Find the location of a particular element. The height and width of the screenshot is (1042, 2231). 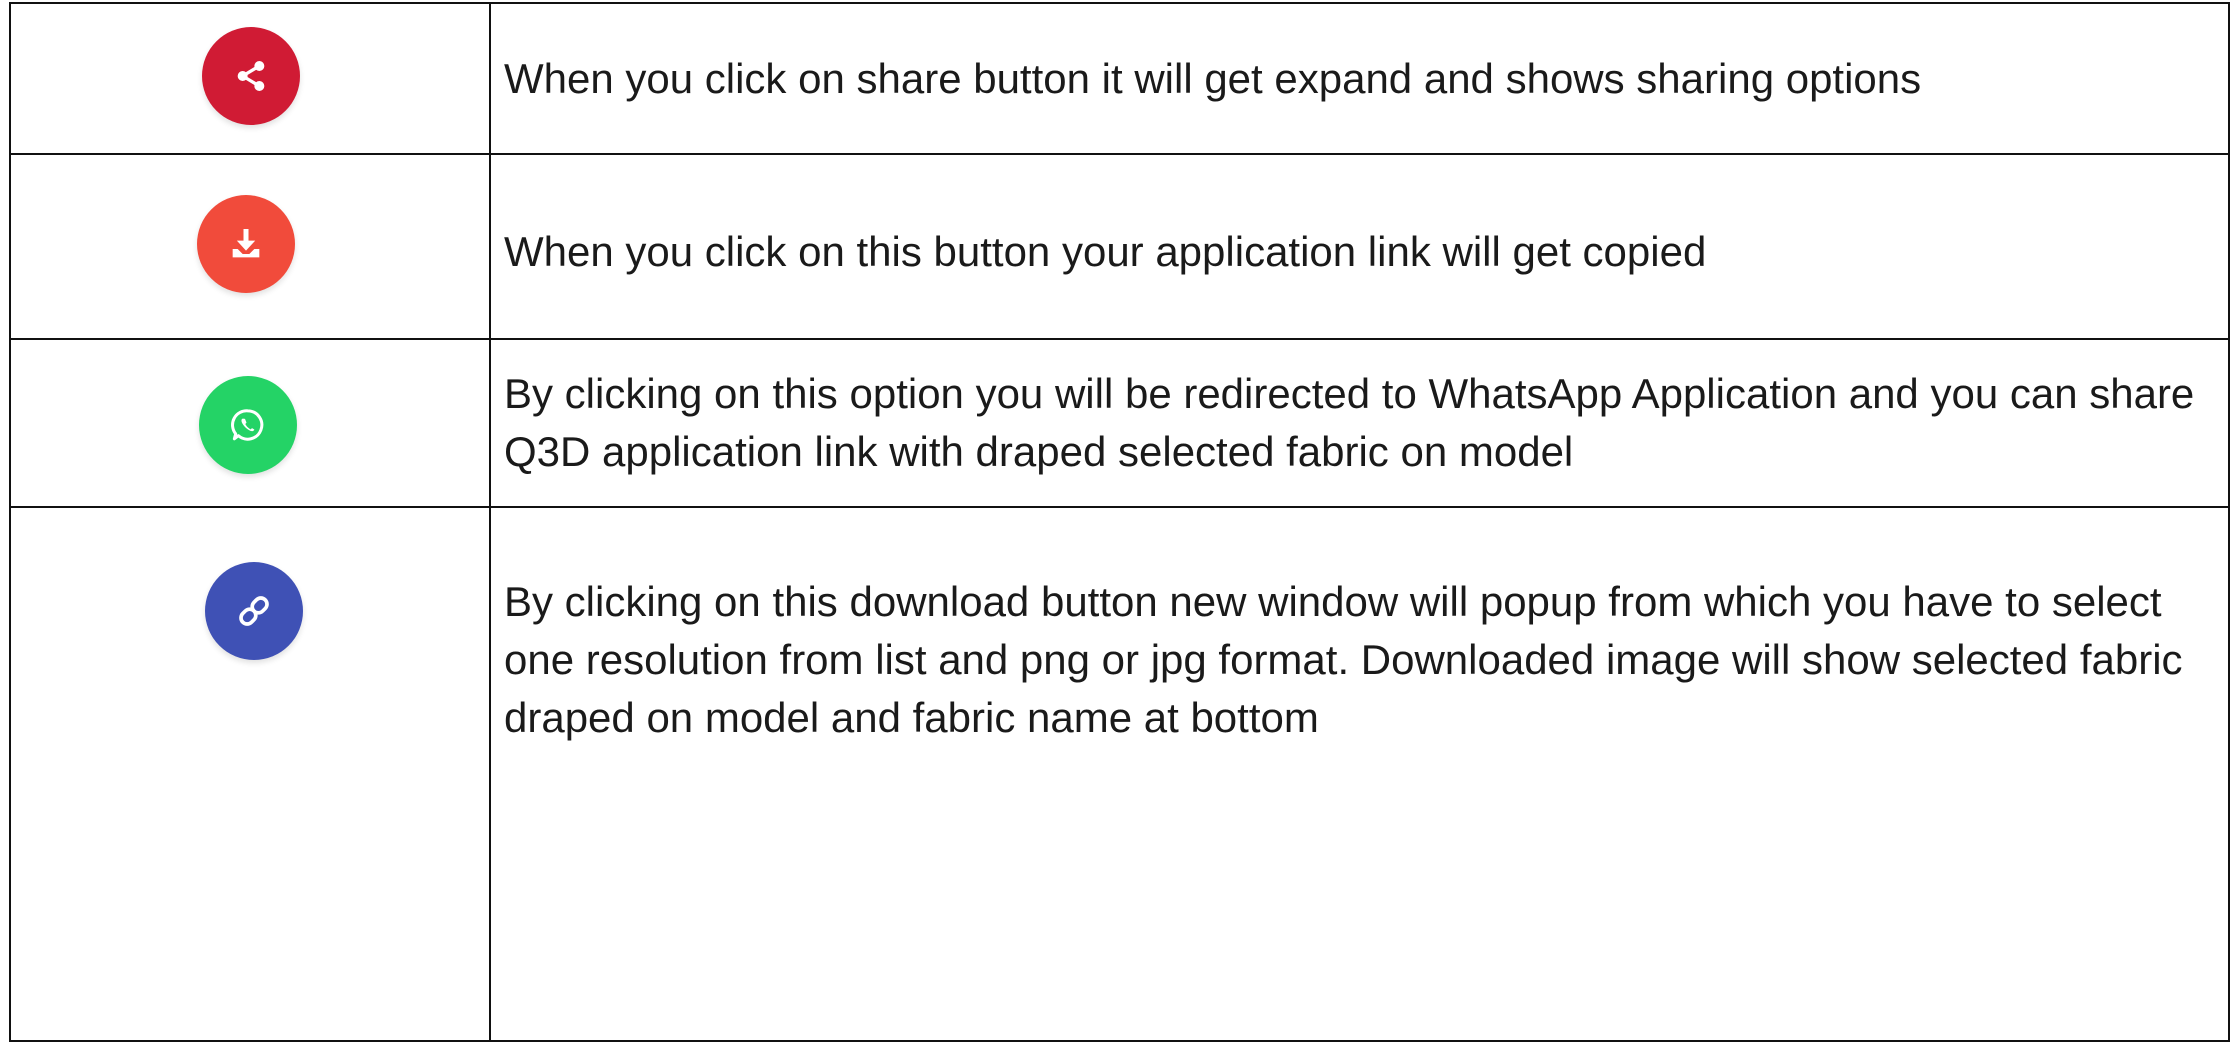

whatsapp-icon is located at coordinates (247, 425).